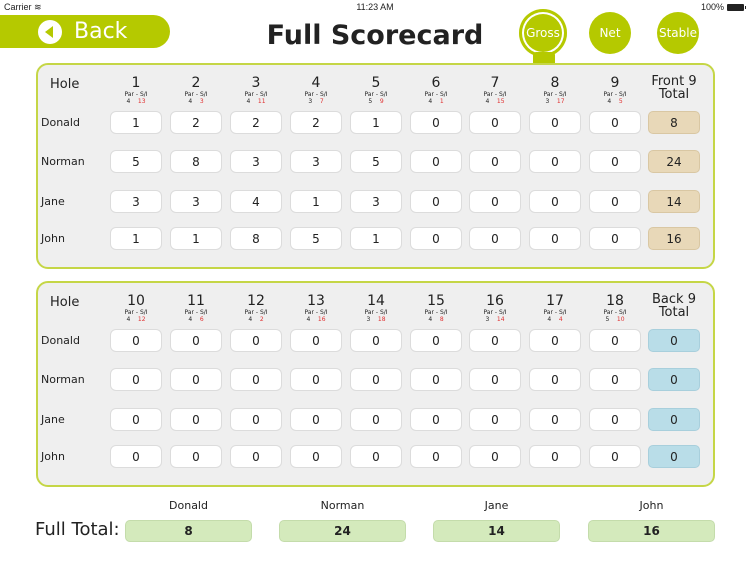 This screenshot has width=750, height=562. Describe the element at coordinates (678, 33) in the screenshot. I see `stable-mode-button: Stable` at that location.